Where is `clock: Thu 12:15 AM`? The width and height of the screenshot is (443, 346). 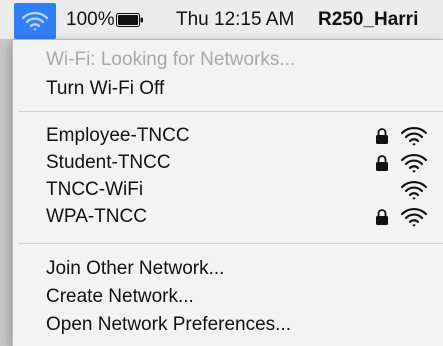
clock: Thu 12:15 AM is located at coordinates (235, 20).